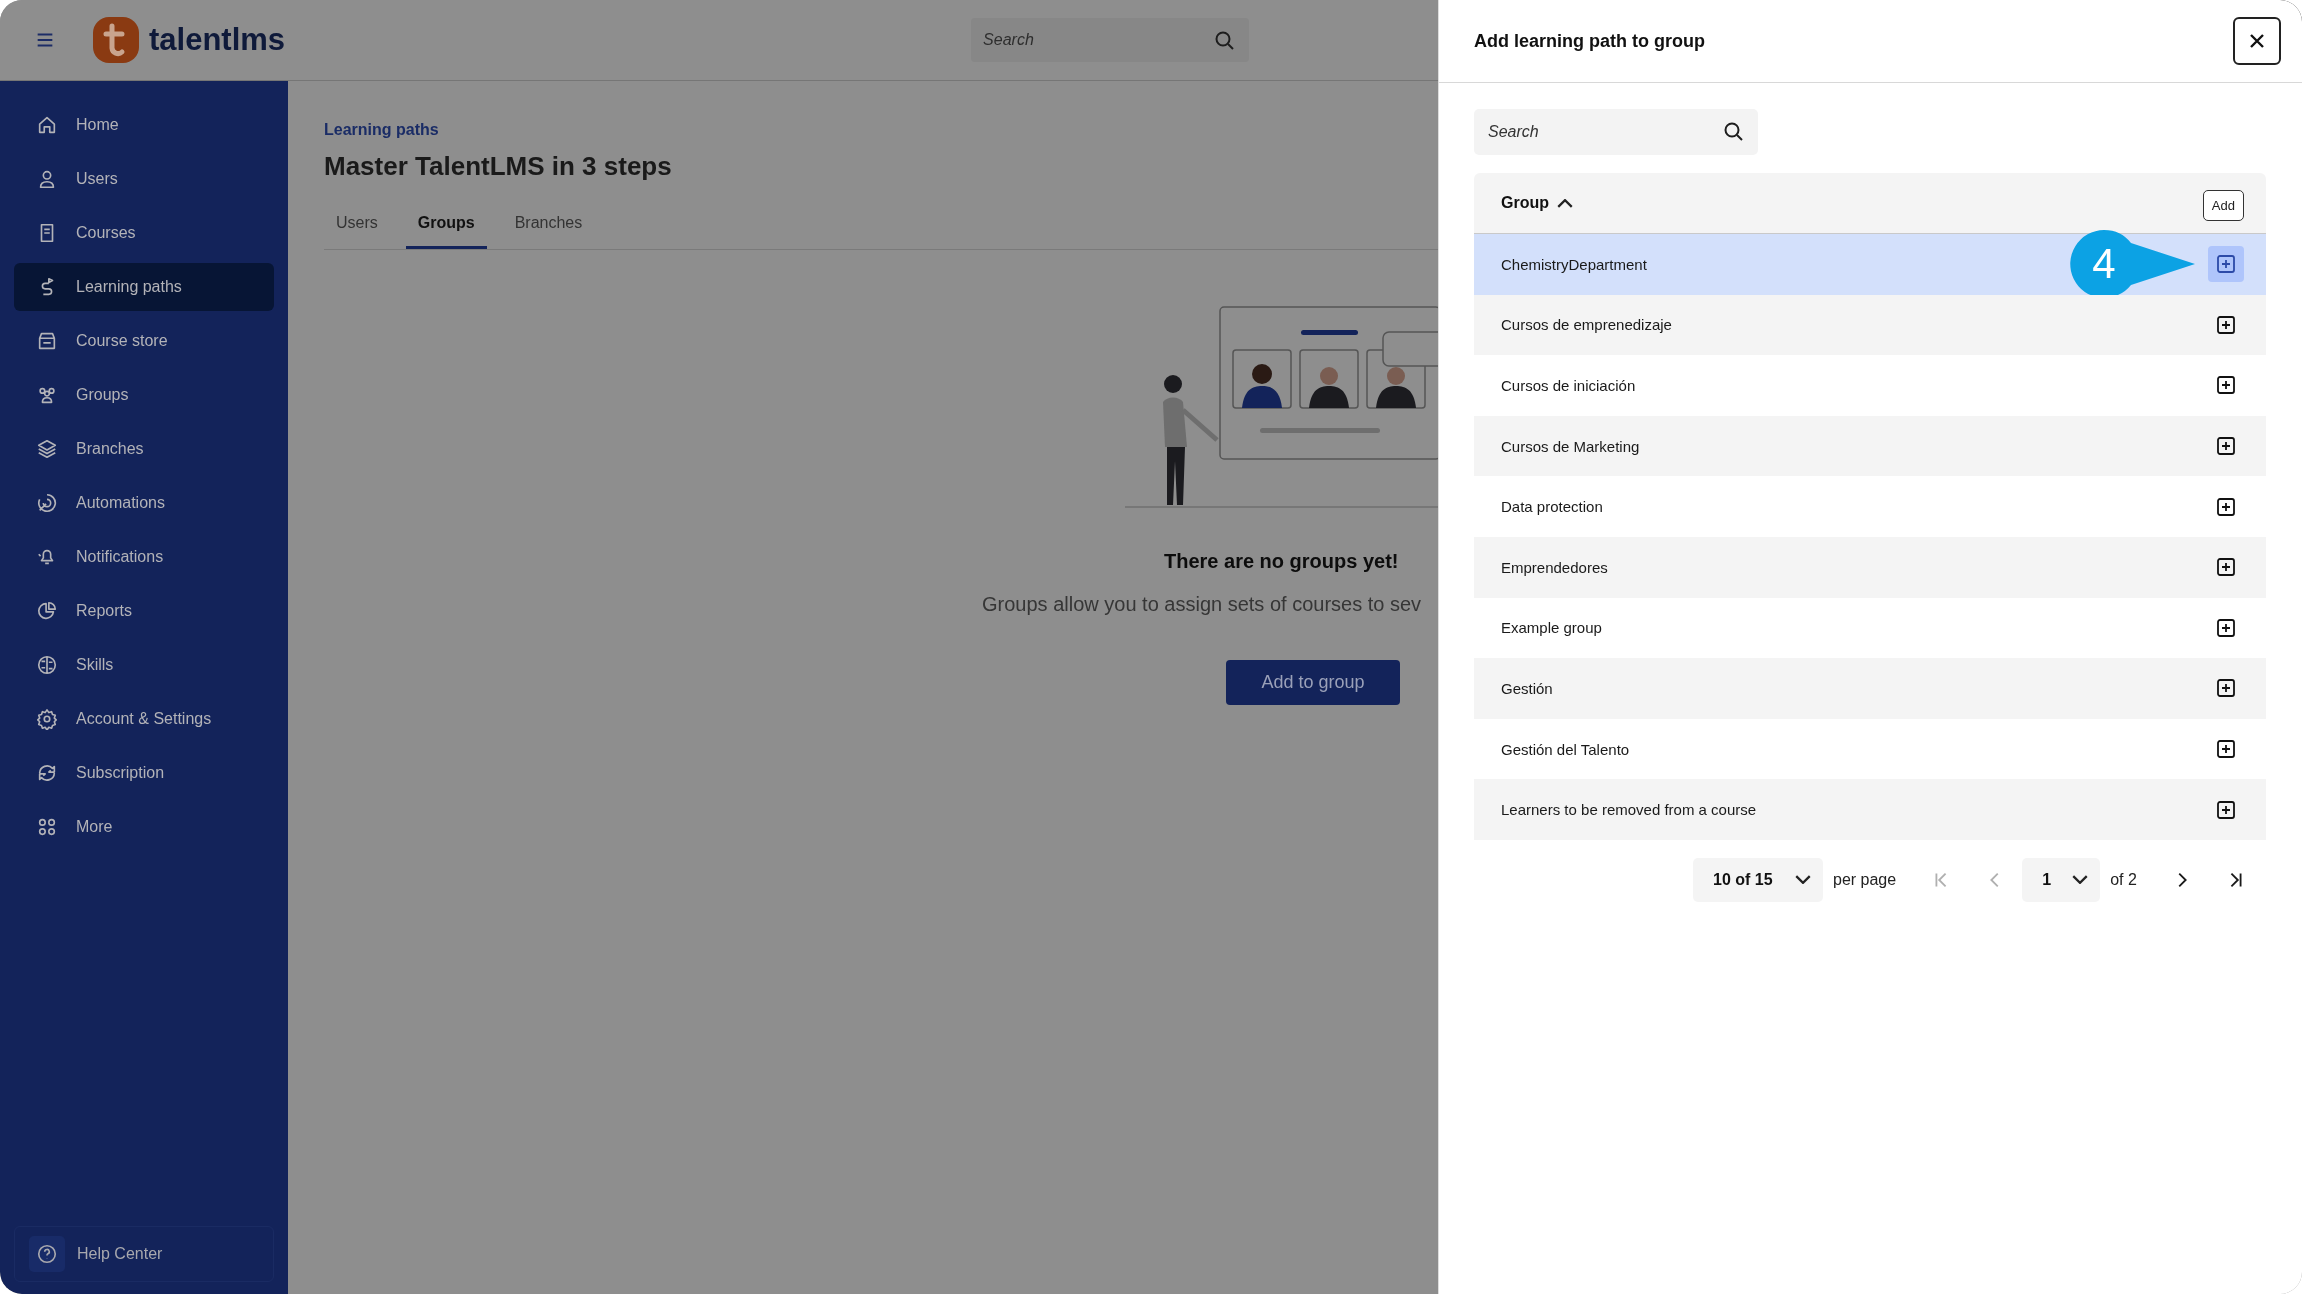 This screenshot has width=2302, height=1294. What do you see at coordinates (47, 1254) in the screenshot?
I see `help-icon` at bounding box center [47, 1254].